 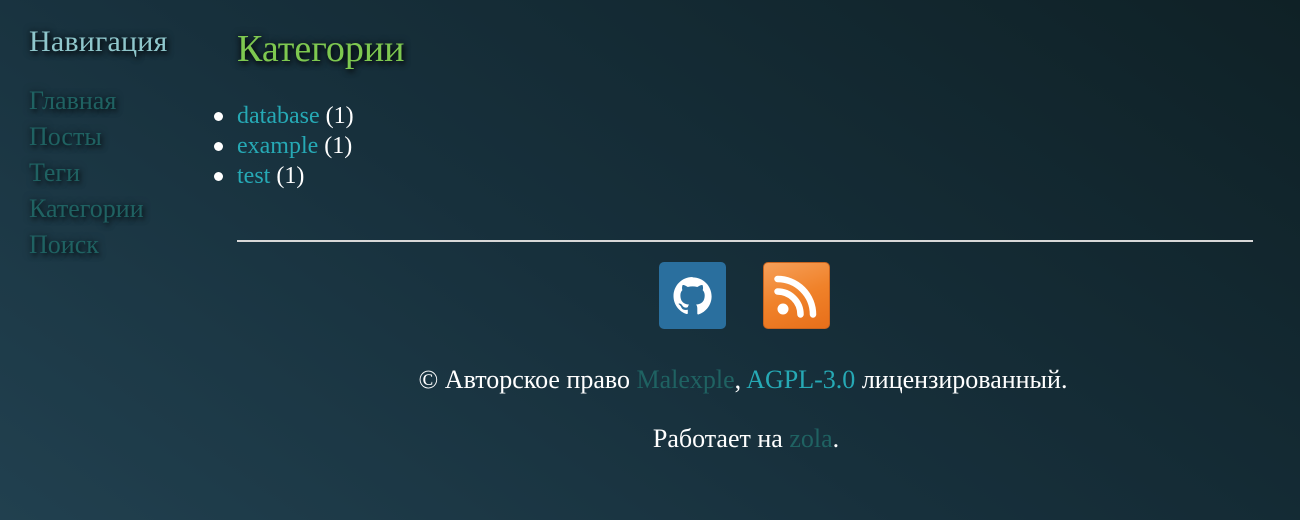 I want to click on category-list: database (1) example (1) test (1), so click(x=733, y=146).